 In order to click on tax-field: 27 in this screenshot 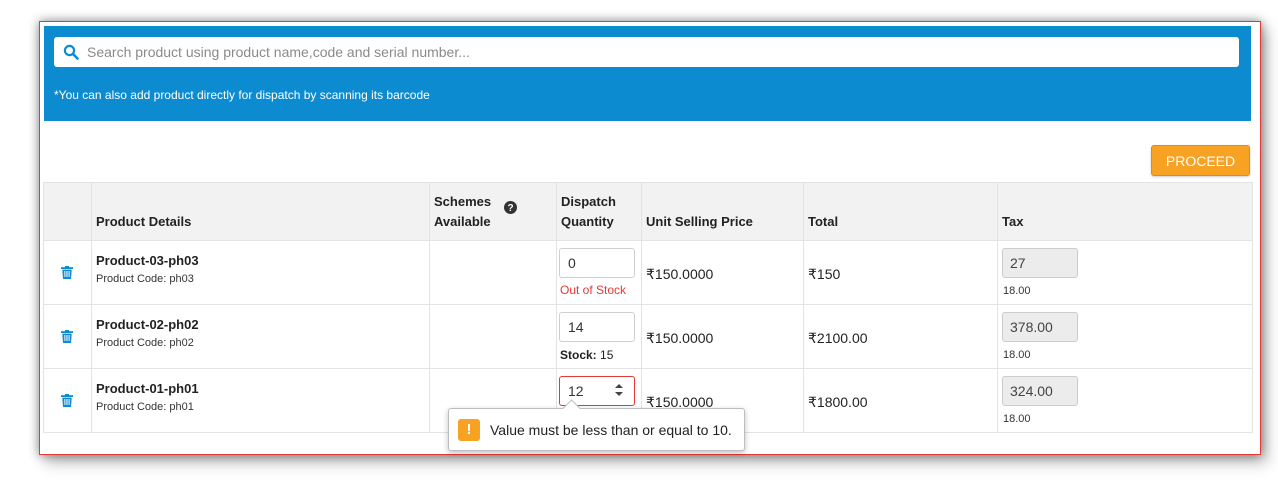, I will do `click(1040, 263)`.